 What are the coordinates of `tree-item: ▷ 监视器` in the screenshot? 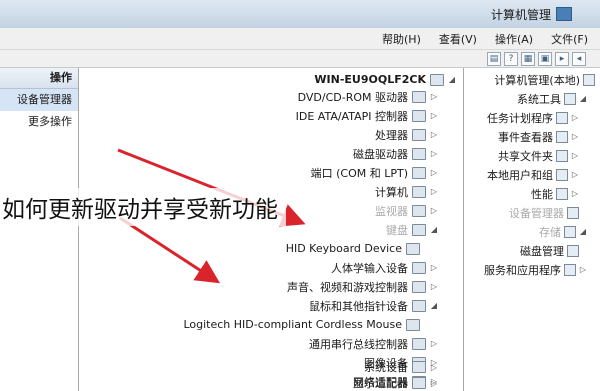 It's located at (406, 210).